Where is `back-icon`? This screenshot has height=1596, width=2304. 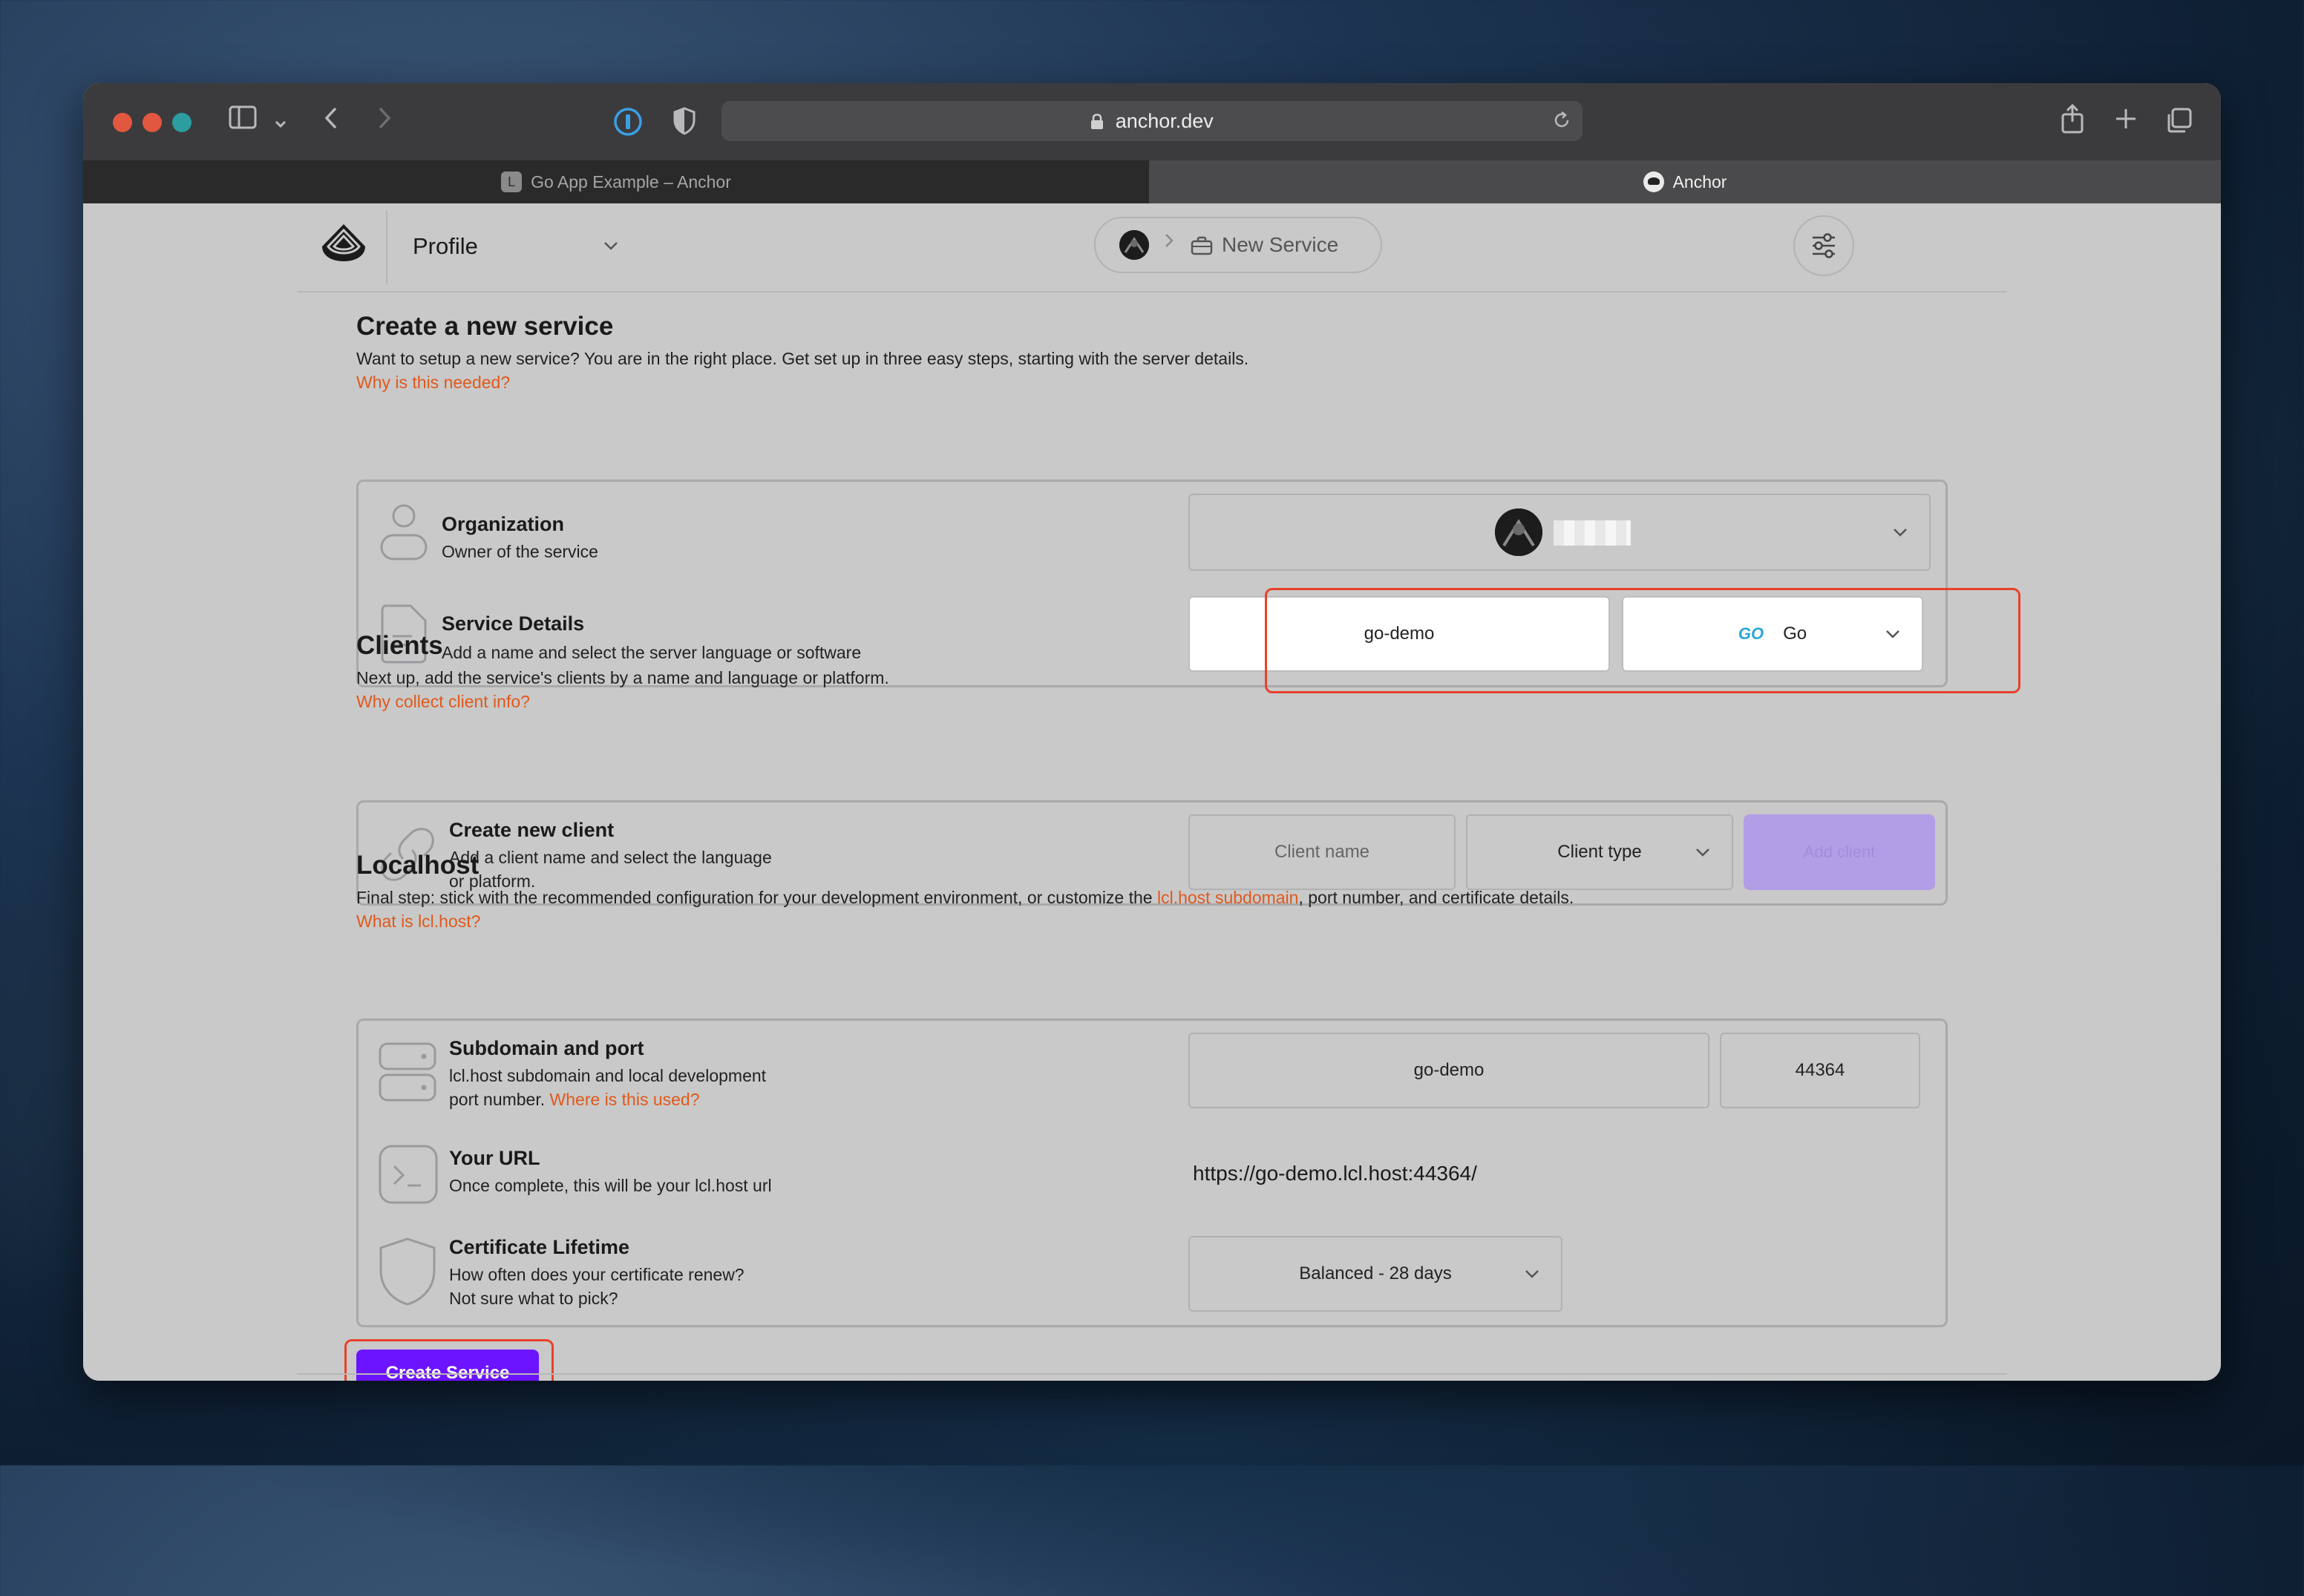
back-icon is located at coordinates (331, 121).